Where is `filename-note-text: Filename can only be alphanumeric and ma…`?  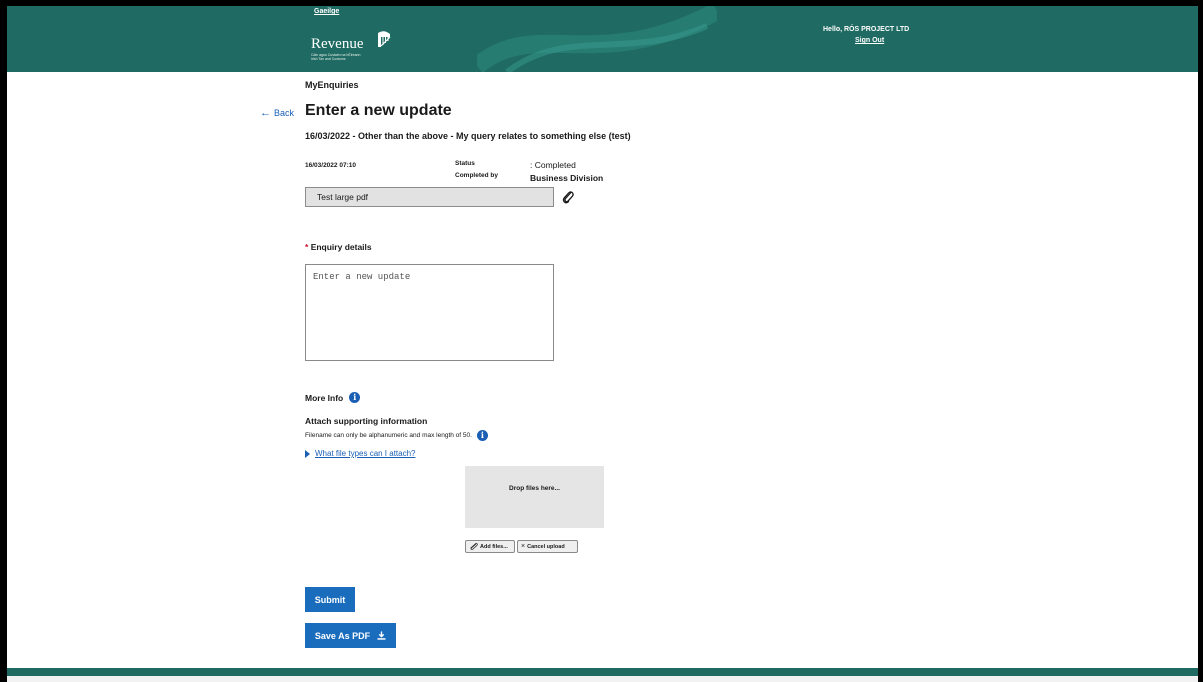 filename-note-text: Filename can only be alphanumeric and ma… is located at coordinates (388, 435).